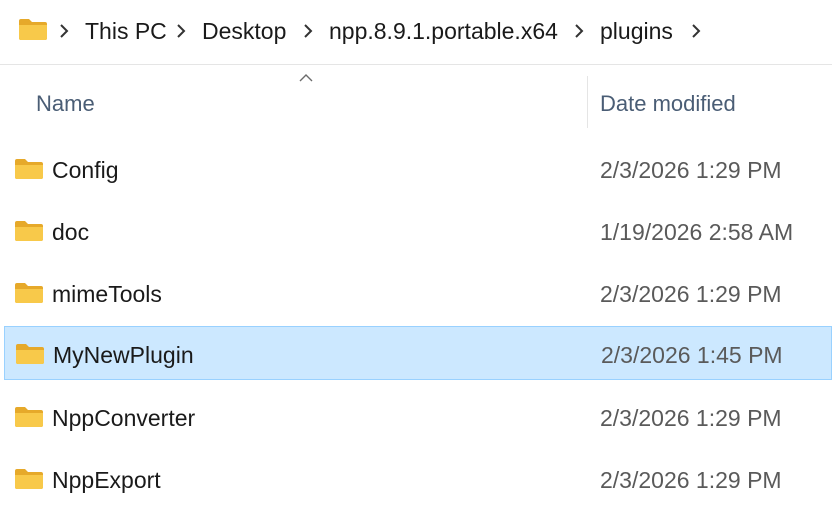 The image size is (832, 506). I want to click on file-row-nppconverter: NppConverter 2/3/2026 1:29 PM, so click(418, 417).